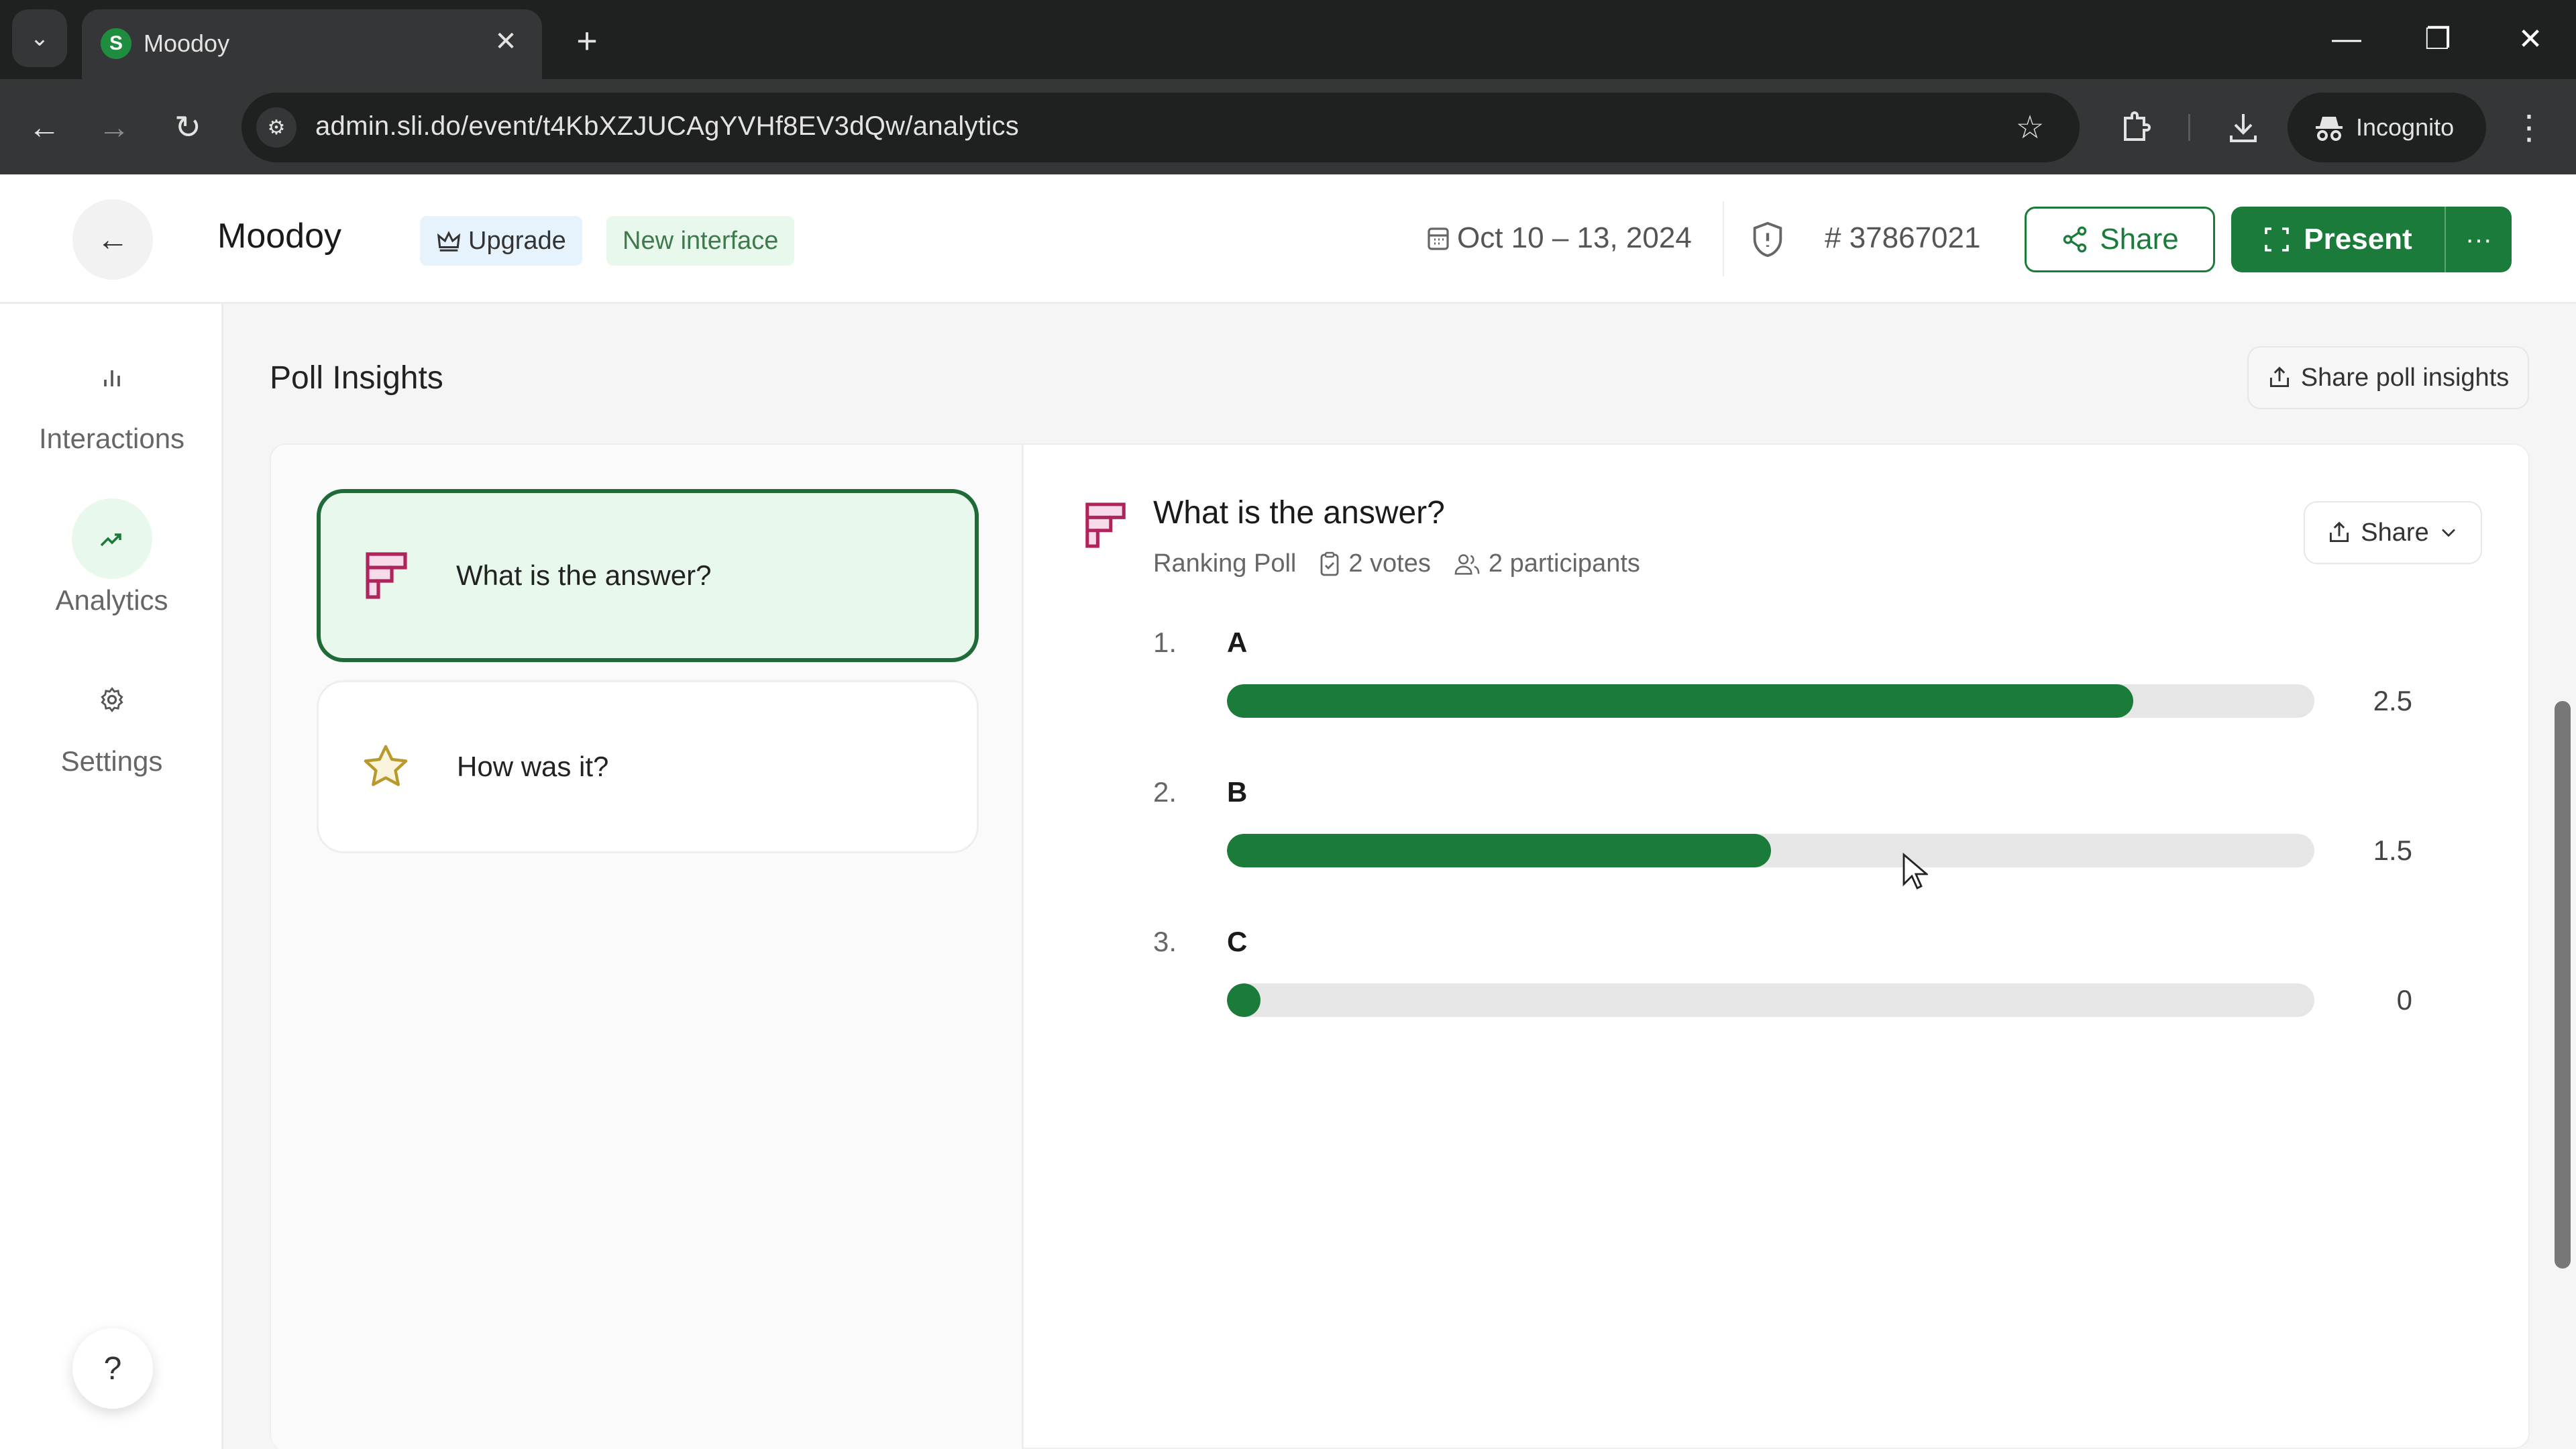 This screenshot has height=1449, width=2576. What do you see at coordinates (2392, 850) in the screenshot?
I see `bar-value: 1.5` at bounding box center [2392, 850].